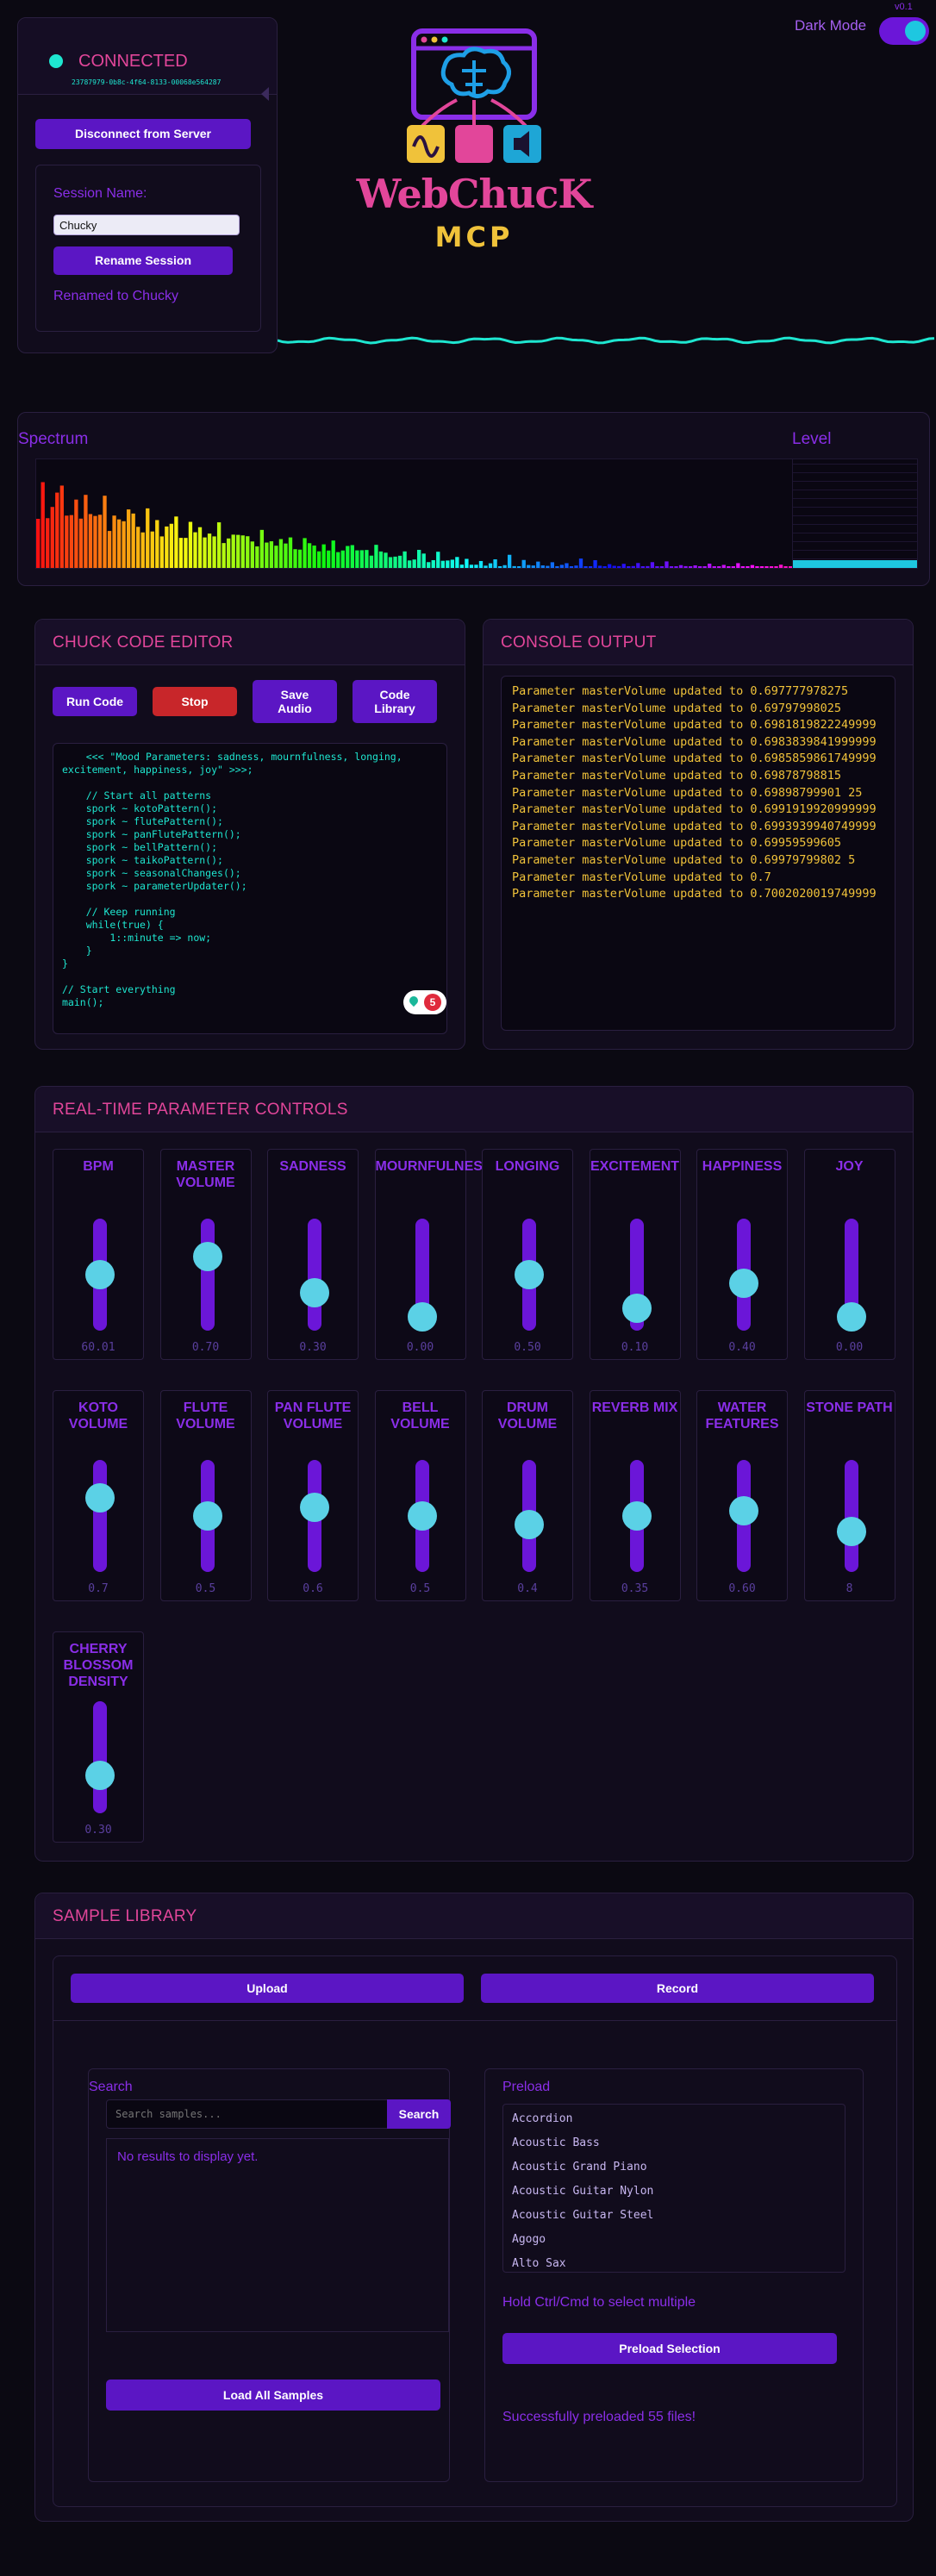  Describe the element at coordinates (206, 1174) in the screenshot. I see `control-label: MASTER VOLUME` at that location.